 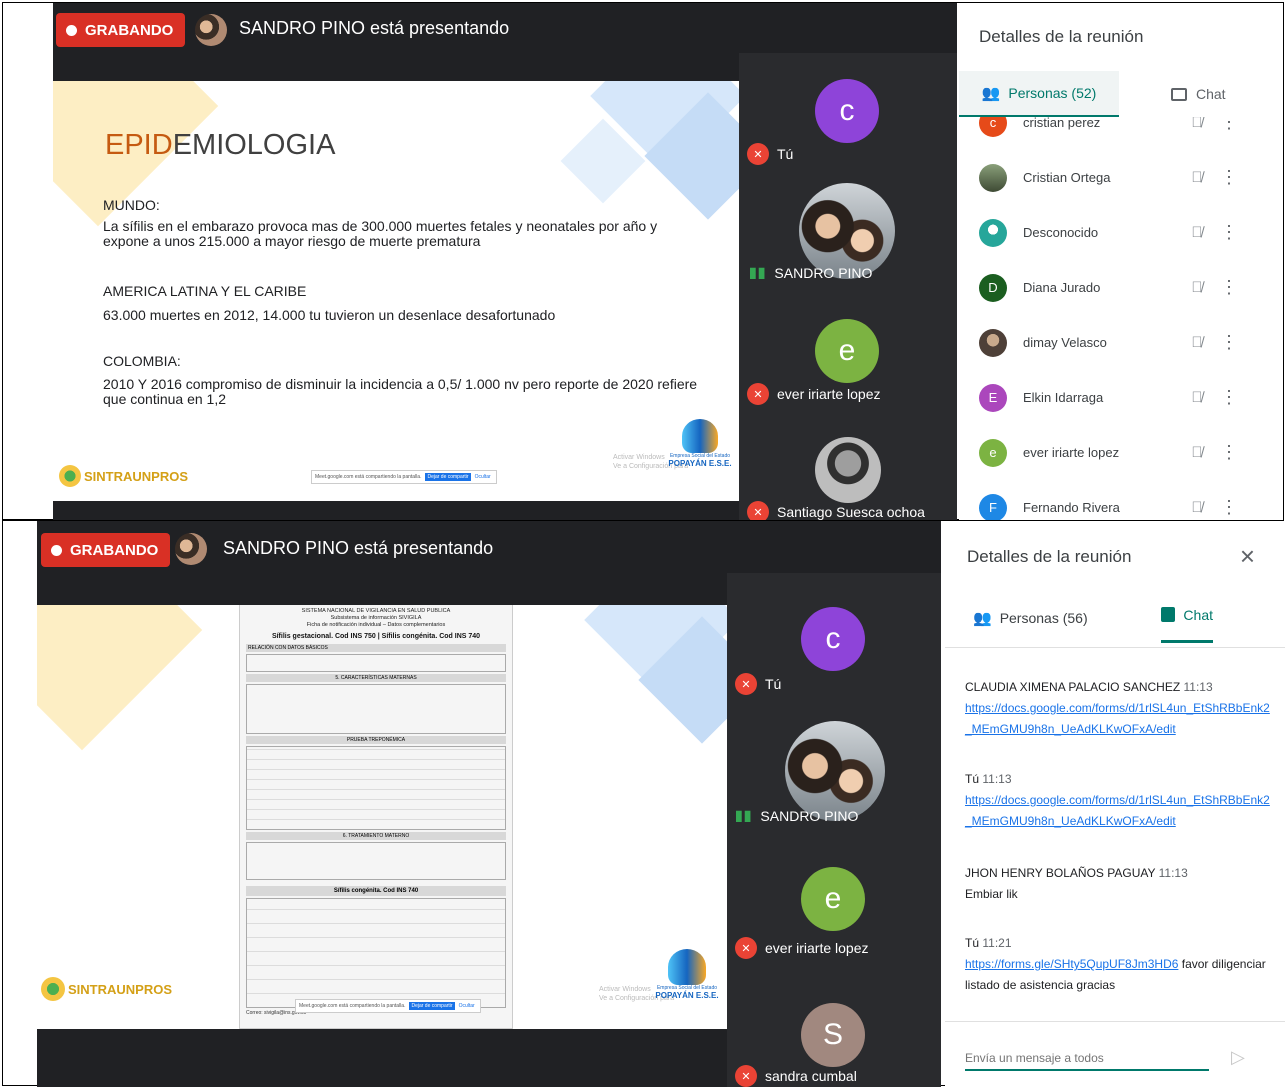 What do you see at coordinates (1121, 397) in the screenshot?
I see `list-item: E Elkin Idarraga 🎙̸ ⋮` at bounding box center [1121, 397].